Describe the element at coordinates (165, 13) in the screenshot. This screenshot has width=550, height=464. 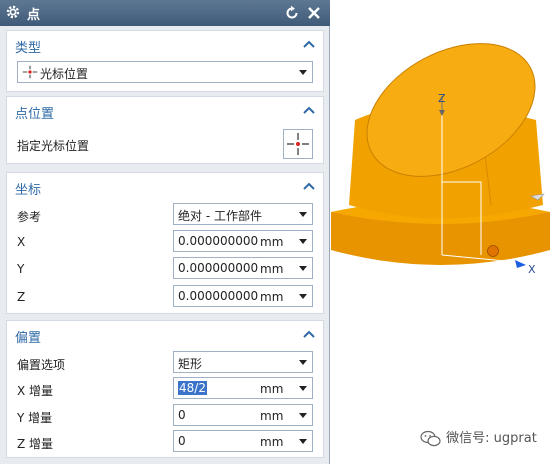
I see `dialog-titlebar: 点` at that location.